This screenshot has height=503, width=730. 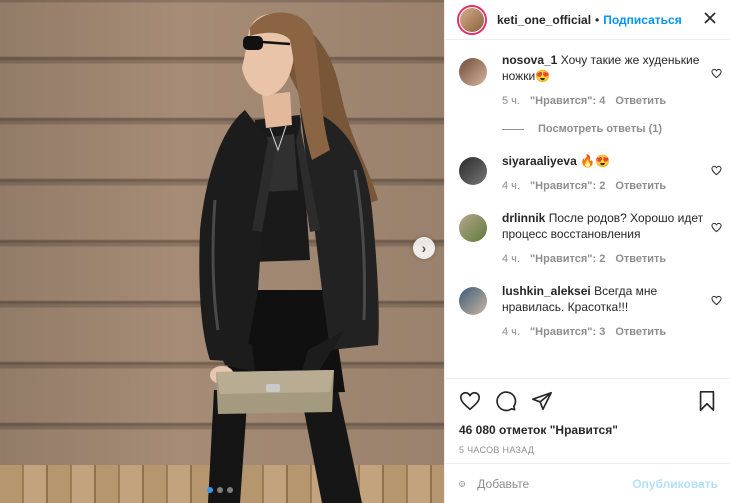 What do you see at coordinates (607, 101) in the screenshot?
I see `comment-meta: 5 ч. "Нравится": 4 Ответить` at bounding box center [607, 101].